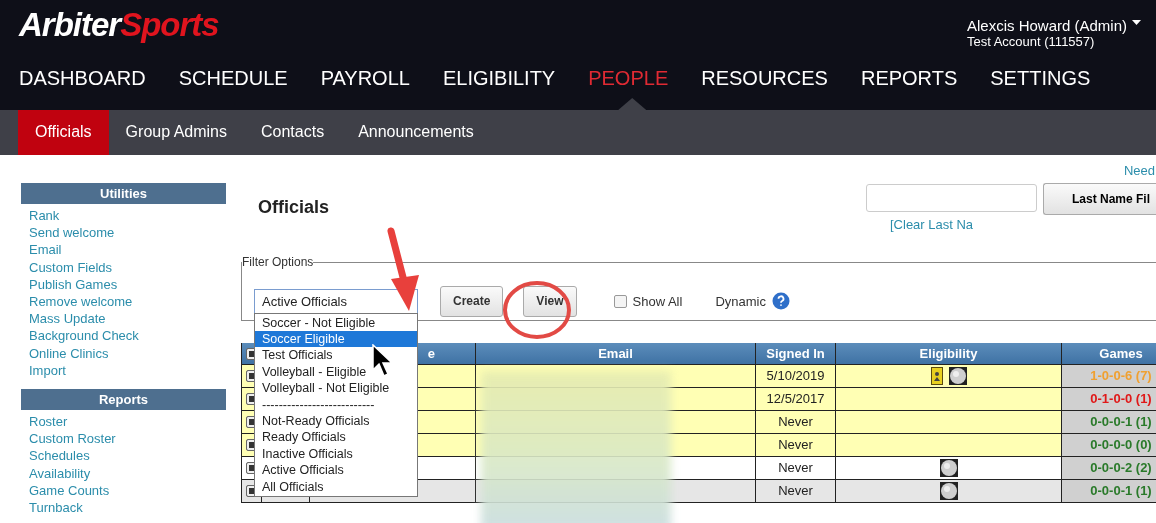 The height and width of the screenshot is (523, 1156). Describe the element at coordinates (336, 470) in the screenshot. I see `dropdown-option: Active Officials` at that location.